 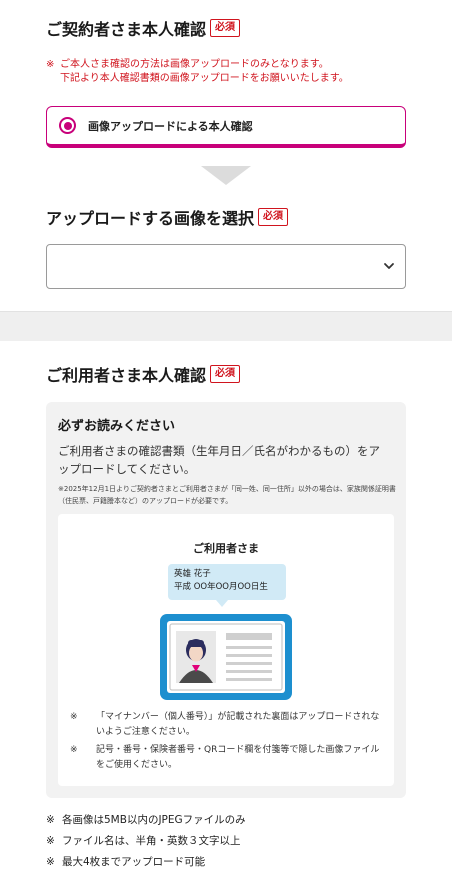 I want to click on user-heading: ご利用者さま本人確認 必須, so click(x=143, y=374).